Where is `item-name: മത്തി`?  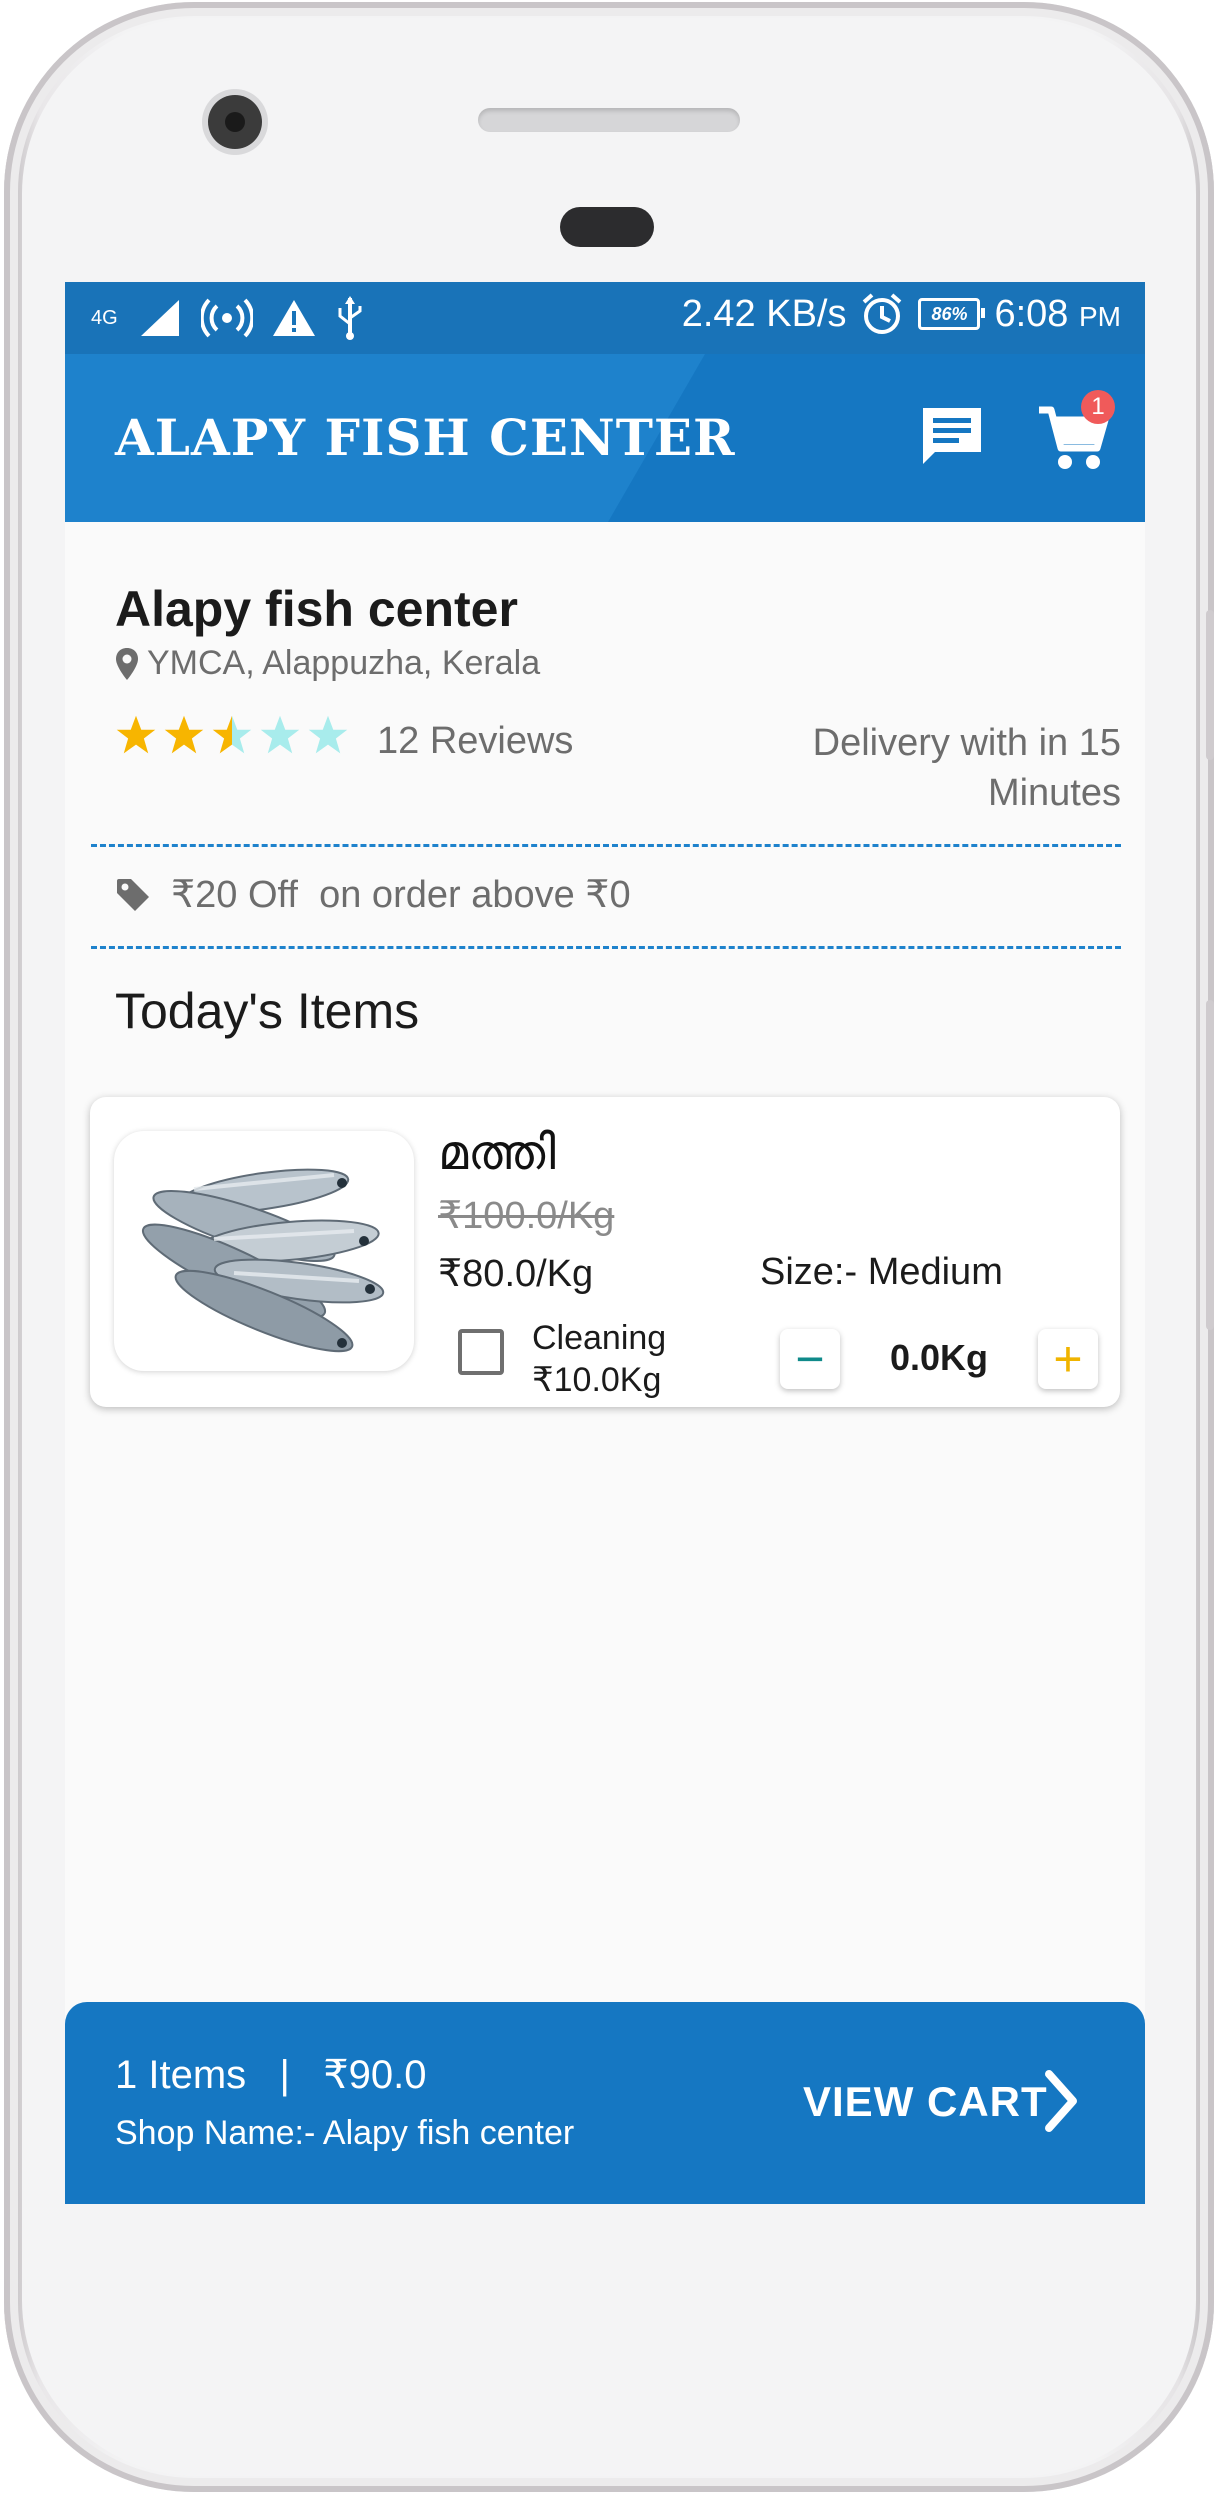 item-name: മത്തി is located at coordinates (497, 1153).